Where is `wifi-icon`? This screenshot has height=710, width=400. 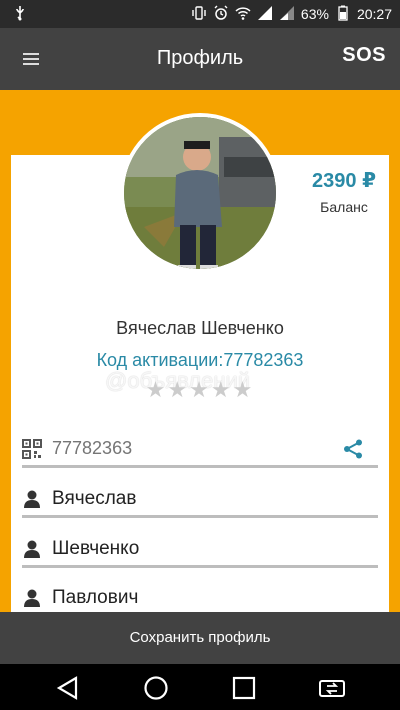
wifi-icon is located at coordinates (243, 14).